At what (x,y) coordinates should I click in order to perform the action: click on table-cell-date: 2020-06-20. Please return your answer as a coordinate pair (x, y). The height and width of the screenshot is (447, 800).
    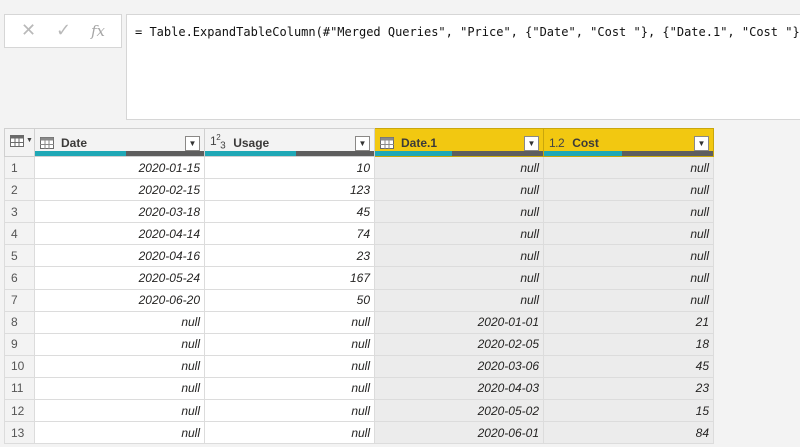
    Looking at the image, I should click on (119, 300).